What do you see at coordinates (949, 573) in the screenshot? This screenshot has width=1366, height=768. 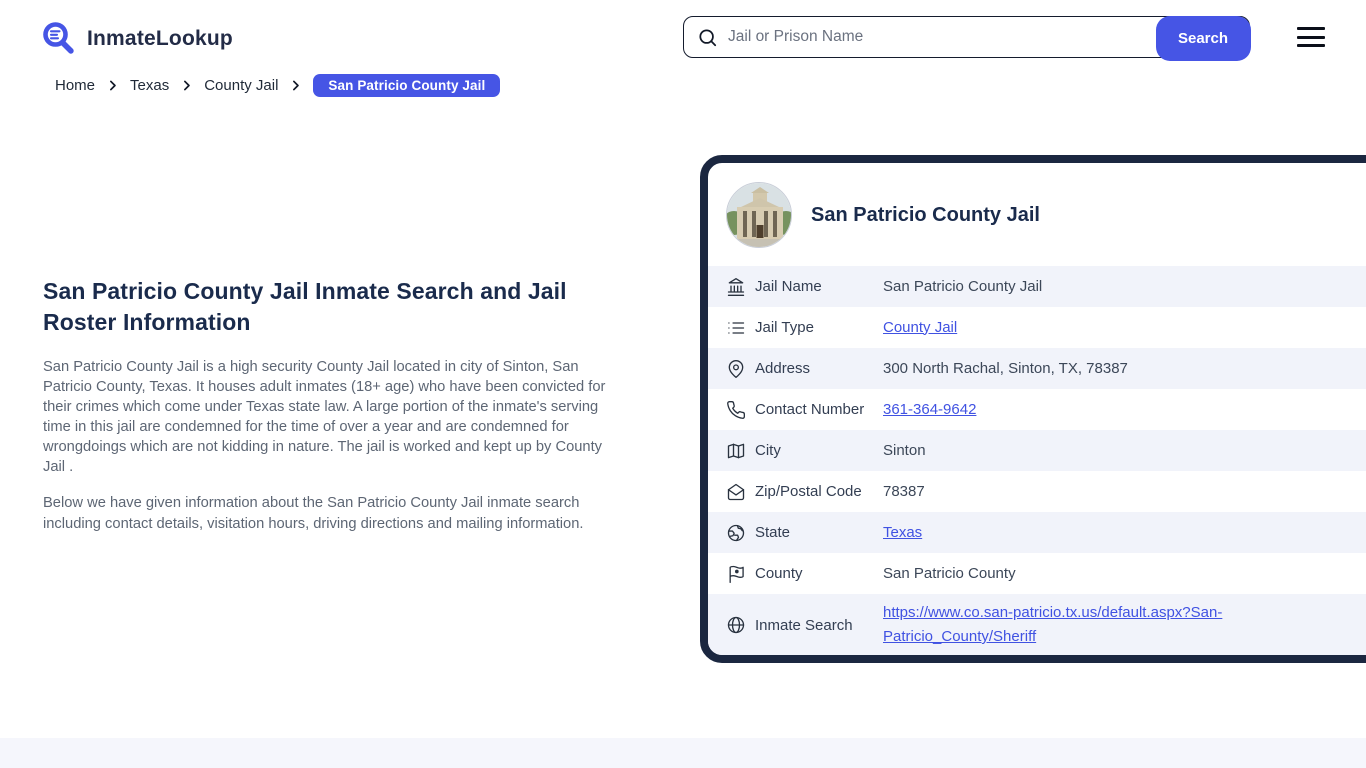 I see `row-value: San Patricio County` at bounding box center [949, 573].